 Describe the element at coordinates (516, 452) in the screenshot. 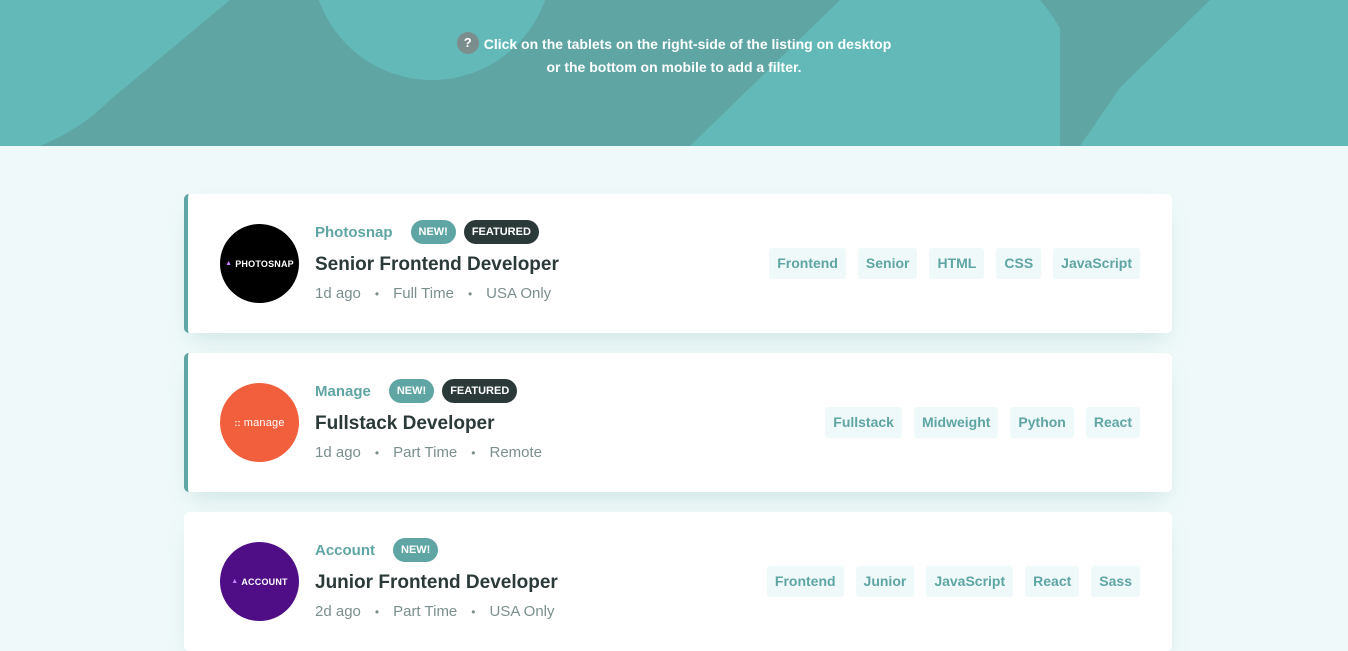

I see `job-location: Remote` at that location.